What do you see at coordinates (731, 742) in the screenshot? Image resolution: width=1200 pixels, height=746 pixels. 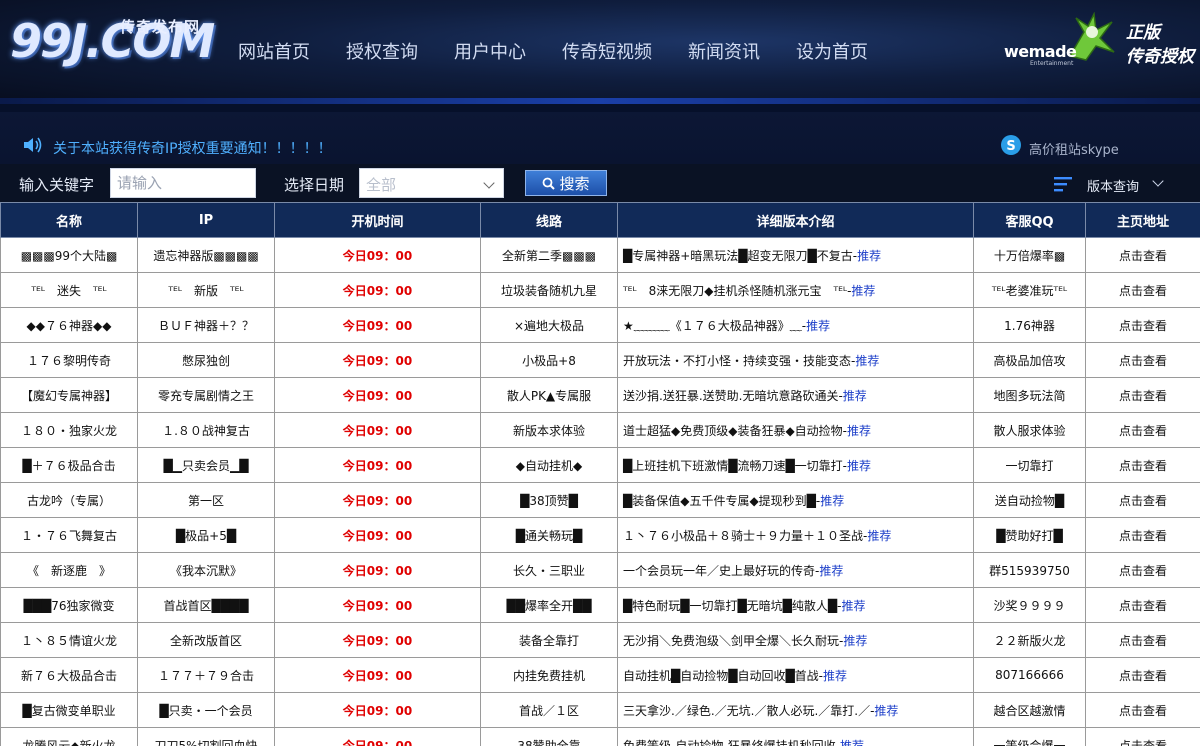 I see `desc-text: 免费等级-自动捡物-狂暴终爆挂机秒回收-` at bounding box center [731, 742].